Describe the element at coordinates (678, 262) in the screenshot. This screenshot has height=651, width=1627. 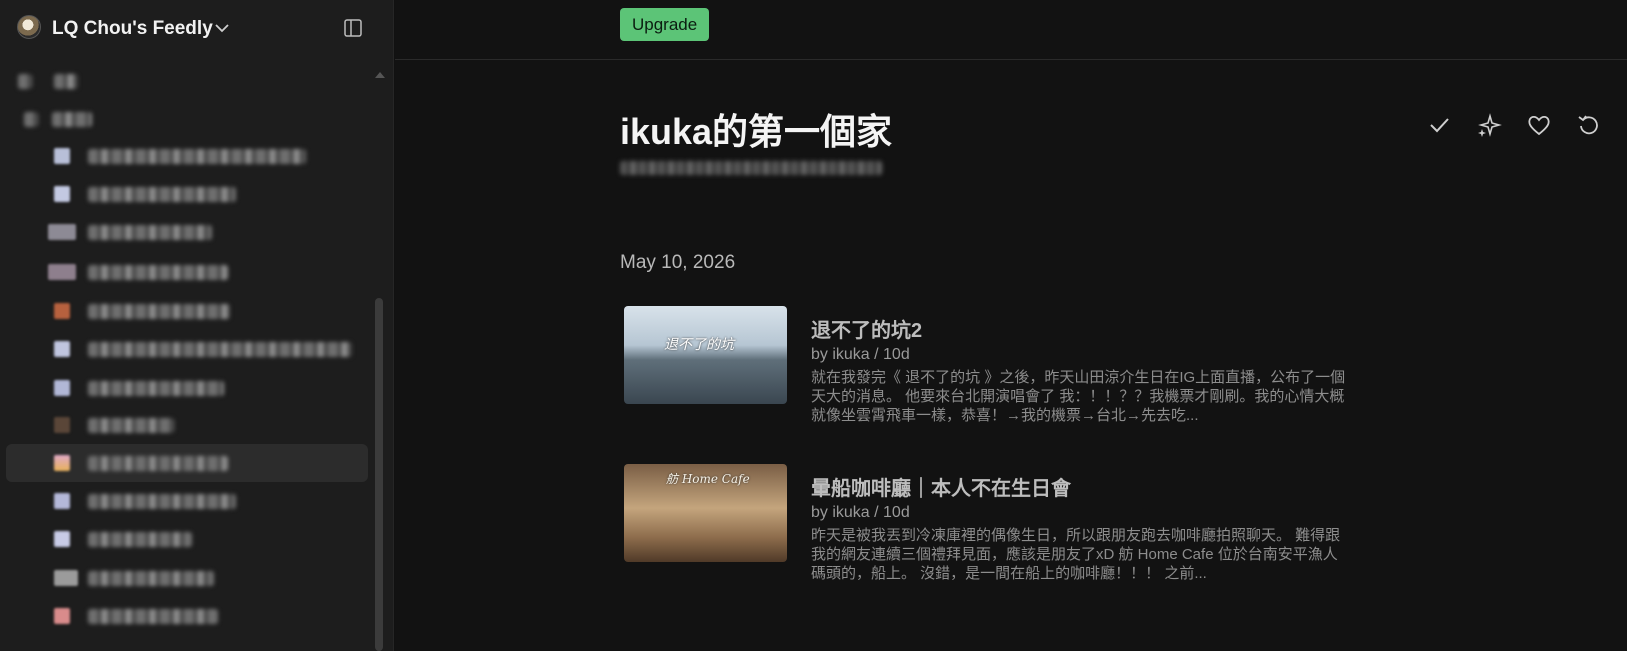
I see `date-heading: May 10, 2026` at that location.